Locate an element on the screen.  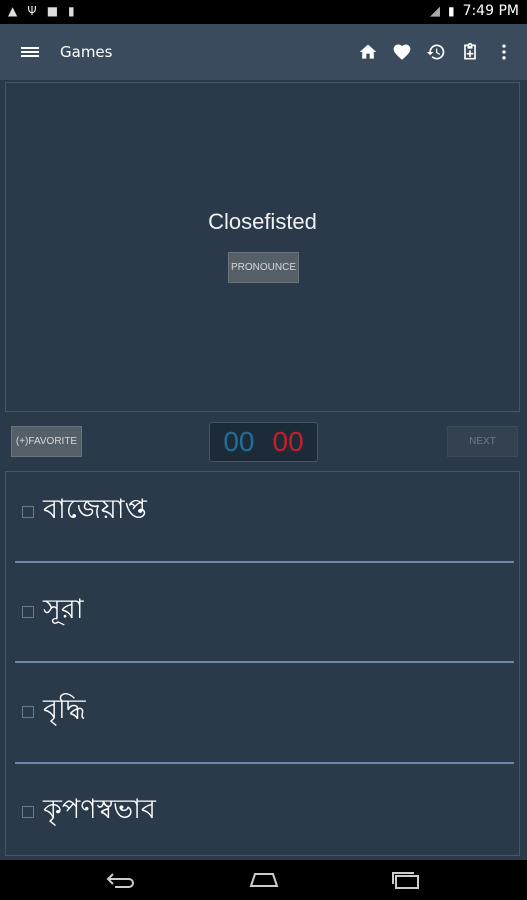
controls-row: (+)FAVORITE 00 00 NEXT is located at coordinates (263, 442).